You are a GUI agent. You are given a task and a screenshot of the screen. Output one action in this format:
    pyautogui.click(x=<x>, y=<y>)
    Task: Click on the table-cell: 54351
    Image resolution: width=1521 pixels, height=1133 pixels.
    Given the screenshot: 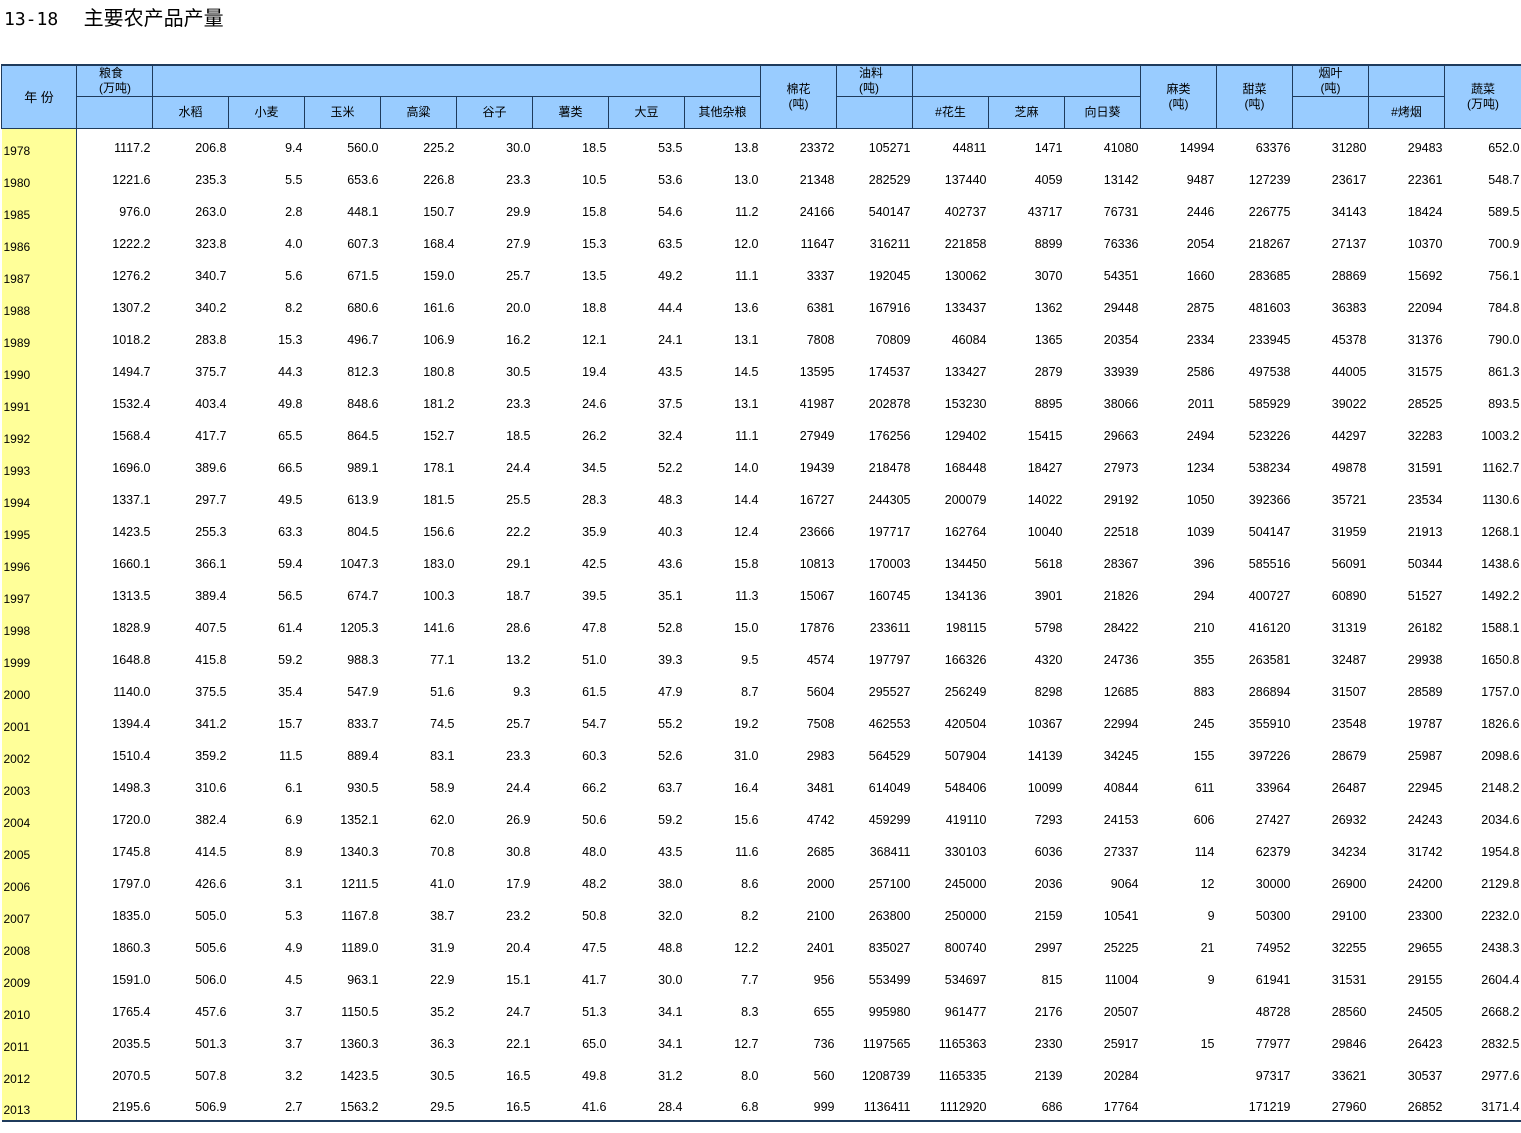 What is the action you would take?
    pyautogui.click(x=1121, y=275)
    